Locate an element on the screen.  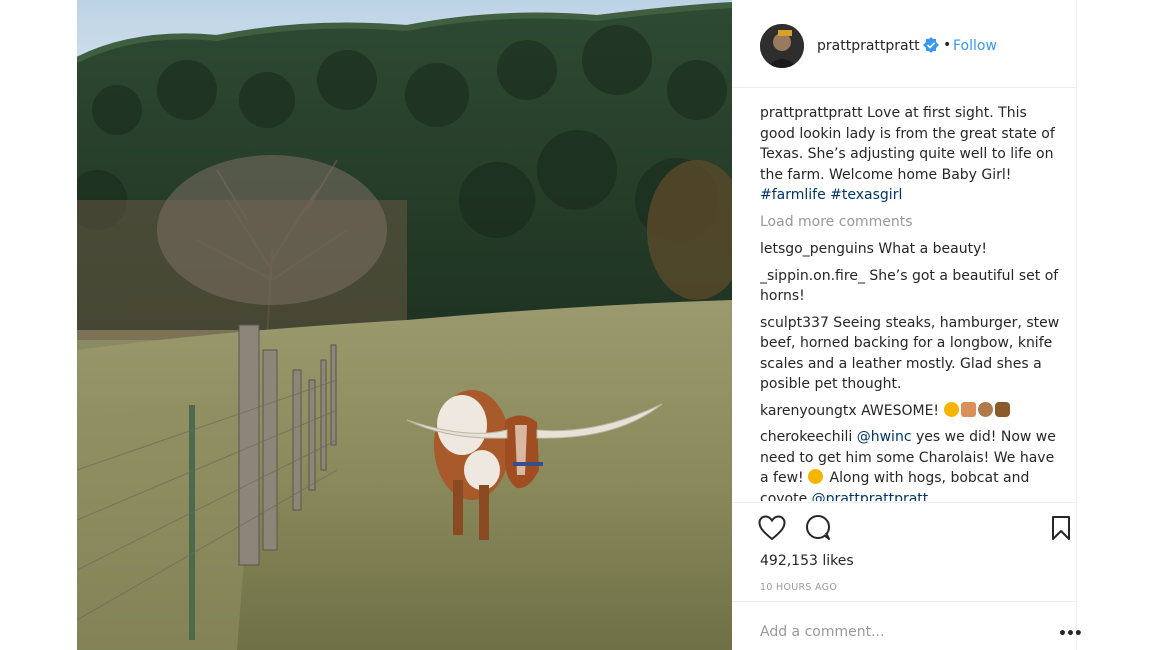
mention-link: @hwinc is located at coordinates (884, 437).